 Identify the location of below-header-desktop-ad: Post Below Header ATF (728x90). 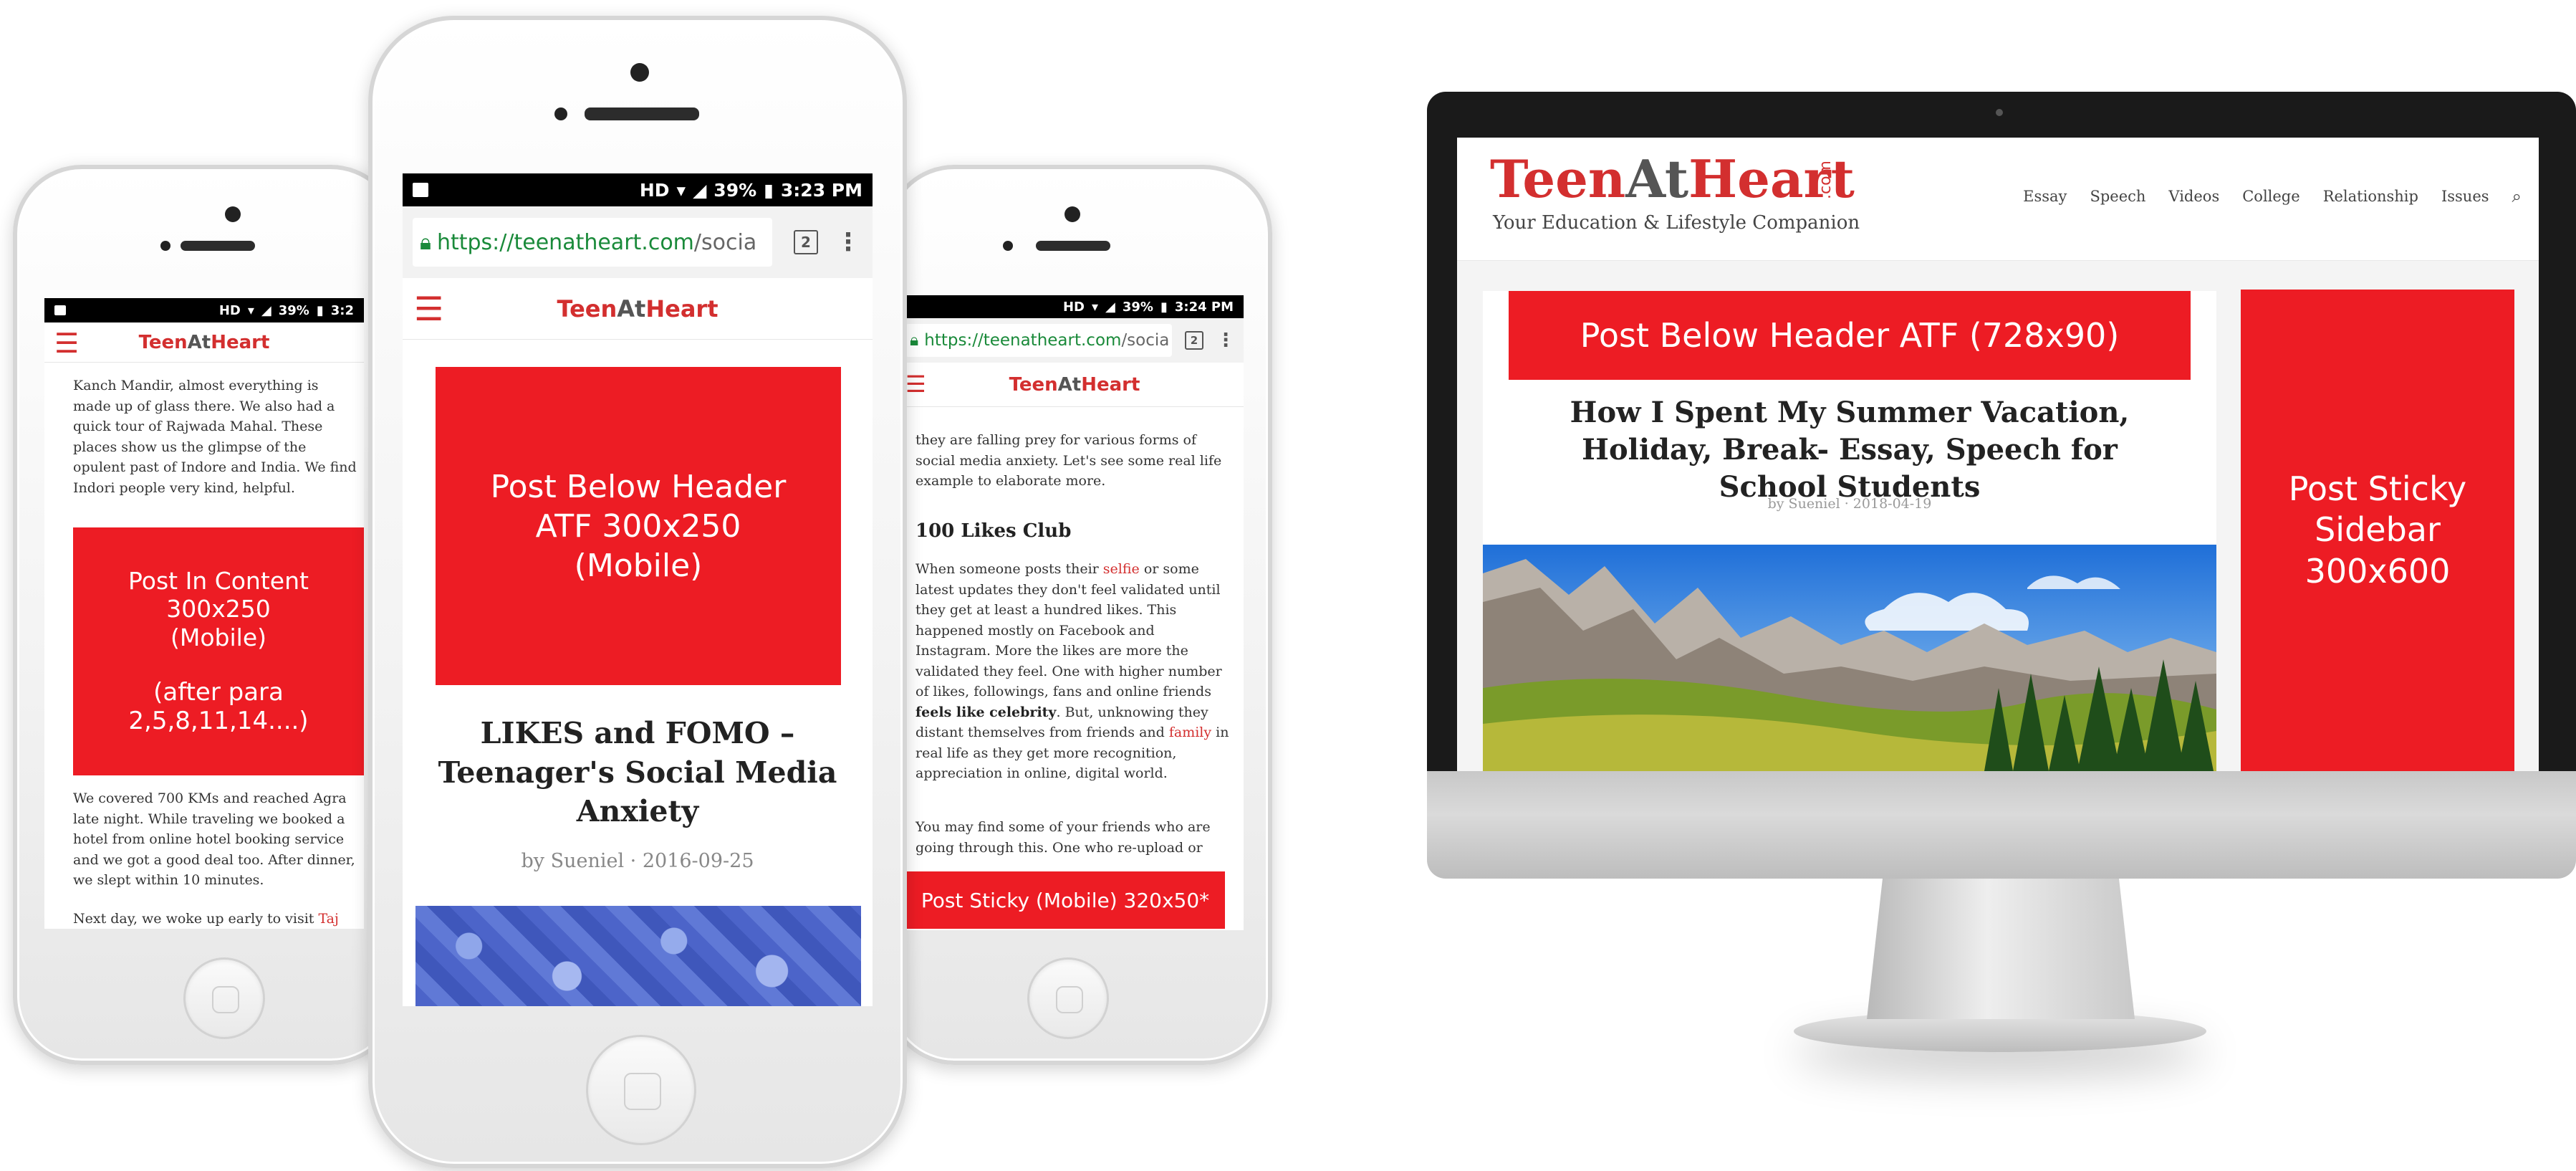
(1850, 335).